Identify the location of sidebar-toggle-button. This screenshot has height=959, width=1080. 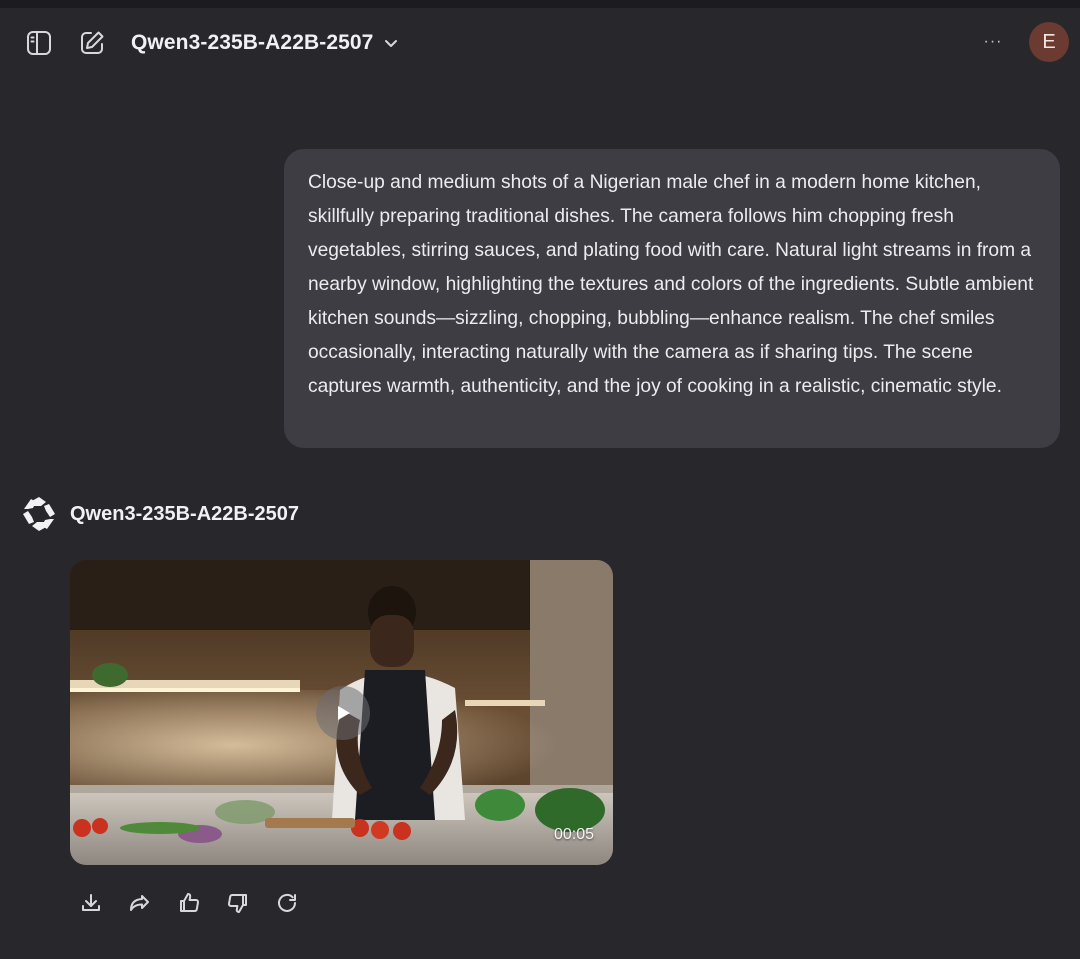
(39, 43).